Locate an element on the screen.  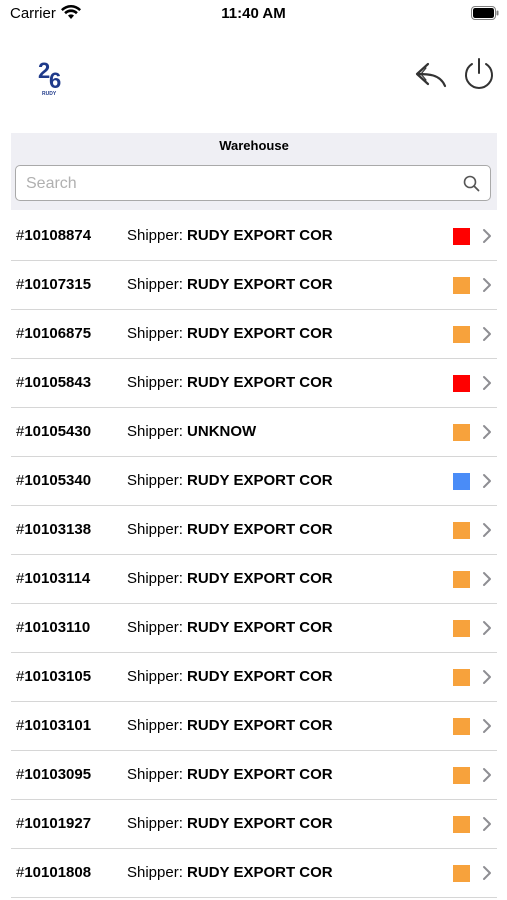
search-bar is located at coordinates (254, 184).